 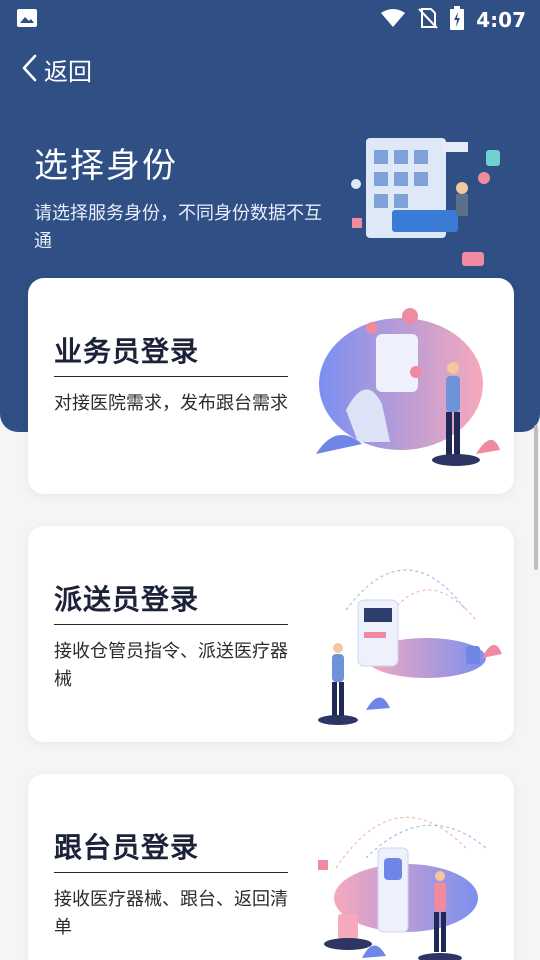 What do you see at coordinates (68, 72) in the screenshot?
I see `back-label: 返回` at bounding box center [68, 72].